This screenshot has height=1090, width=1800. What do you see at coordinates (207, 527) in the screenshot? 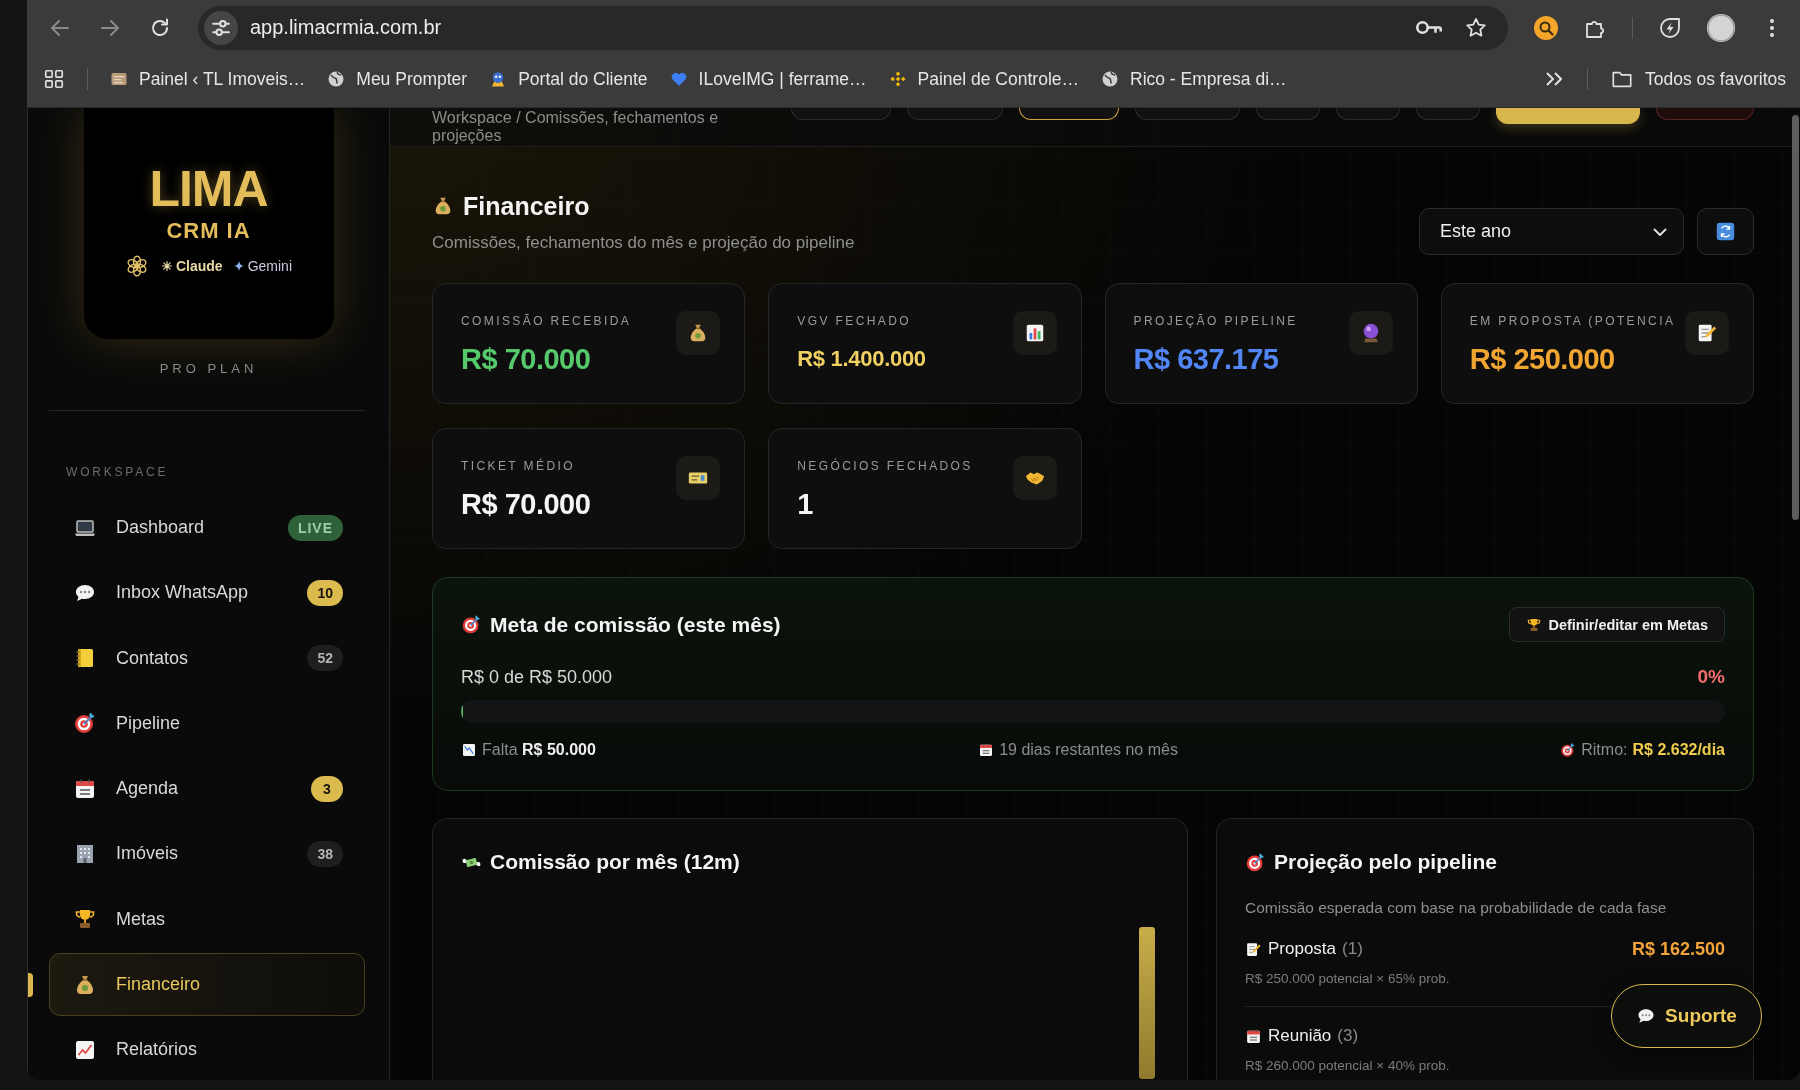
I see `nav-item: Dashboard LIVE` at bounding box center [207, 527].